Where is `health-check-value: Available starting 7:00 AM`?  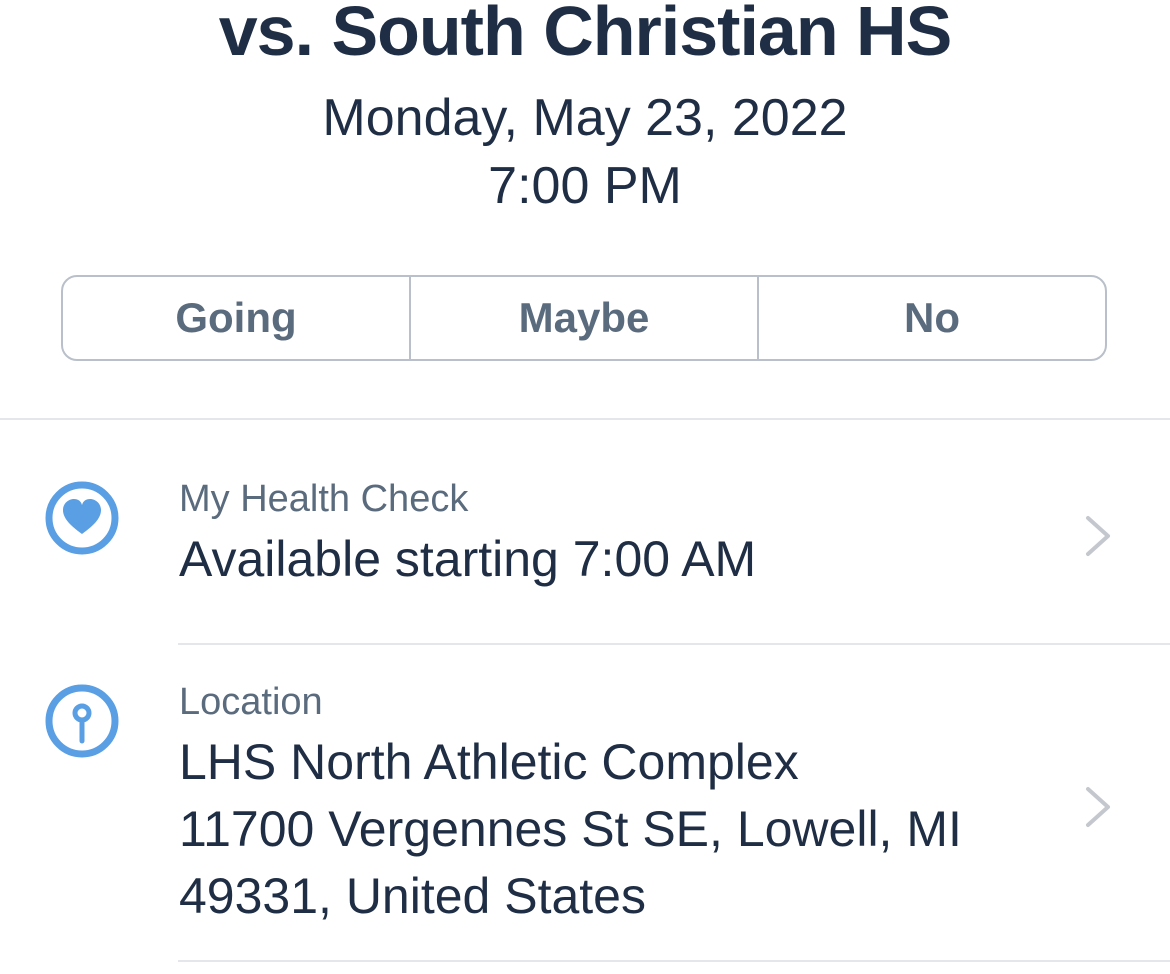
health-check-value: Available starting 7:00 AM is located at coordinates (468, 559).